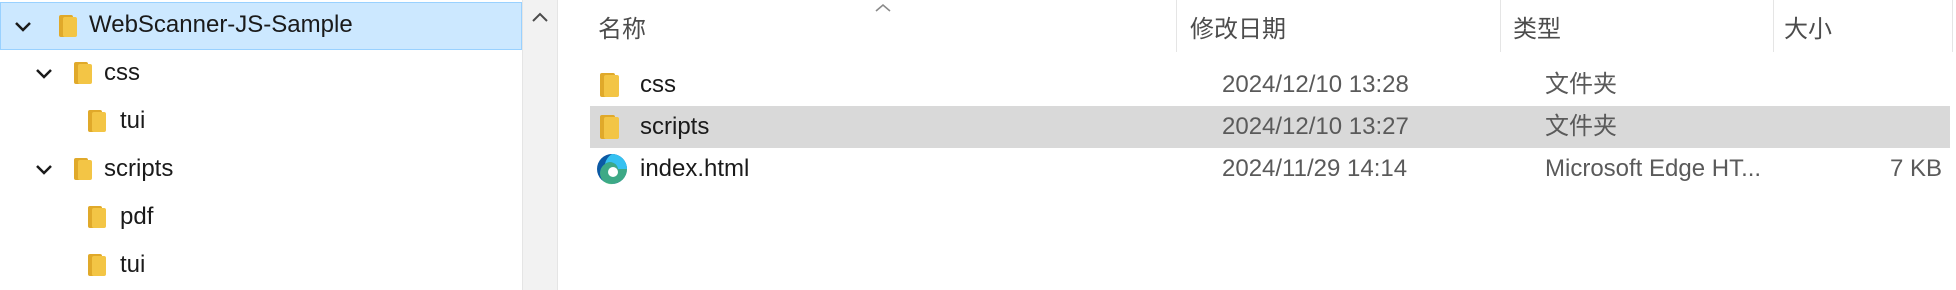 The width and height of the screenshot is (1956, 290). I want to click on tree-item-webscanner-js-sample: WebScanner-JS-Sample, so click(261, 26).